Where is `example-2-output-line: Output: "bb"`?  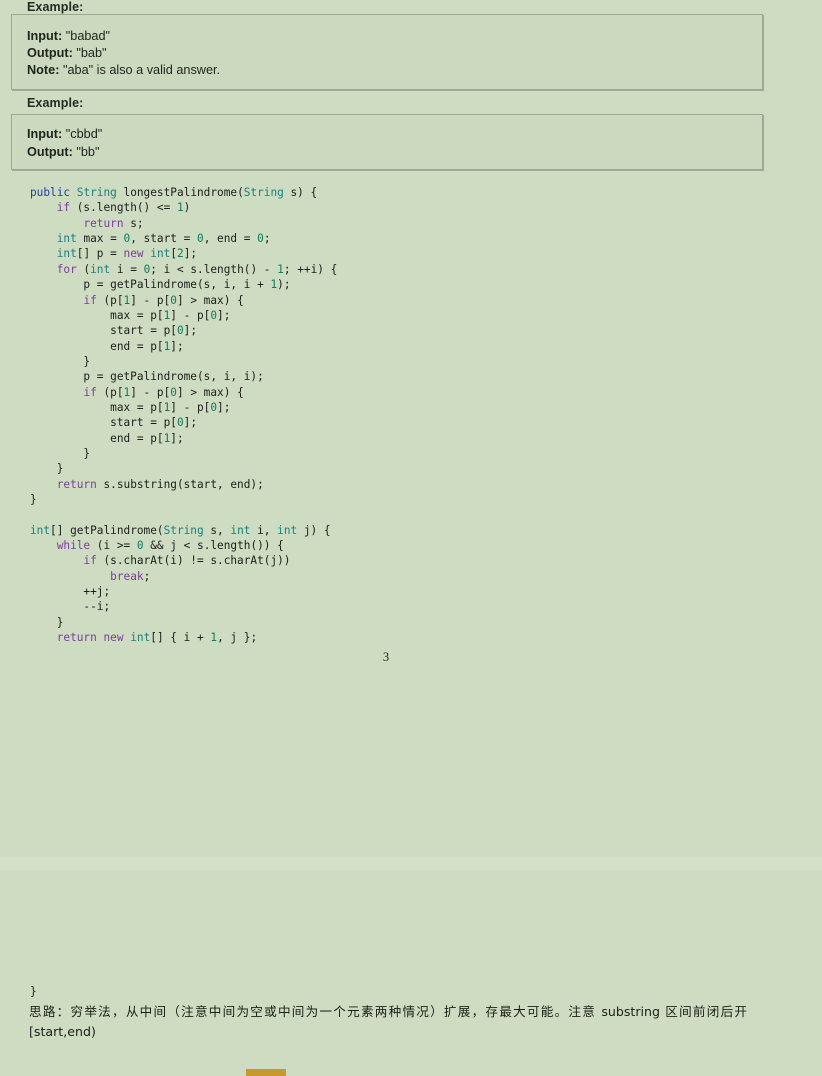 example-2-output-line: Output: "bb" is located at coordinates (63, 152).